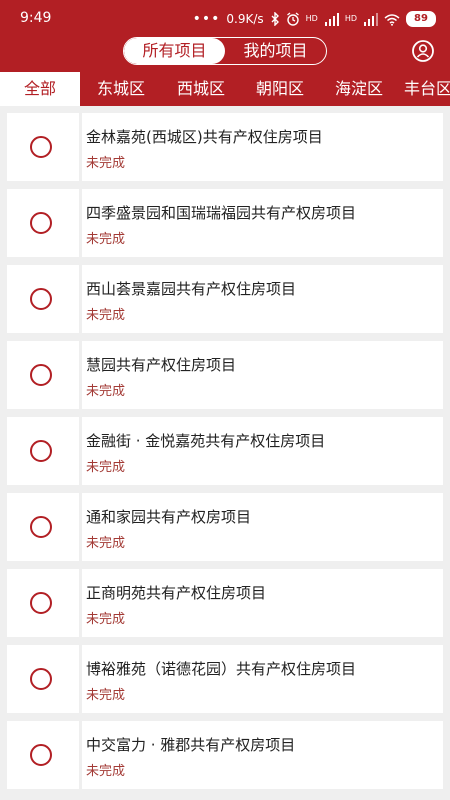 This screenshot has width=450, height=800. Describe the element at coordinates (191, 289) in the screenshot. I see `project-title: 西山荟景嘉园共有产权住房项目` at that location.